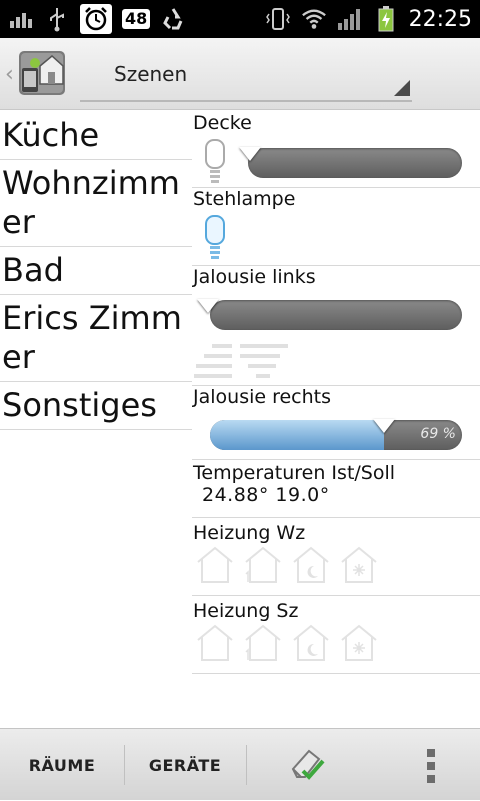 This screenshot has height=801, width=480. I want to click on device-temperaturen: Temperaturen Ist/Soll 24.88° 19.0°, so click(336, 489).